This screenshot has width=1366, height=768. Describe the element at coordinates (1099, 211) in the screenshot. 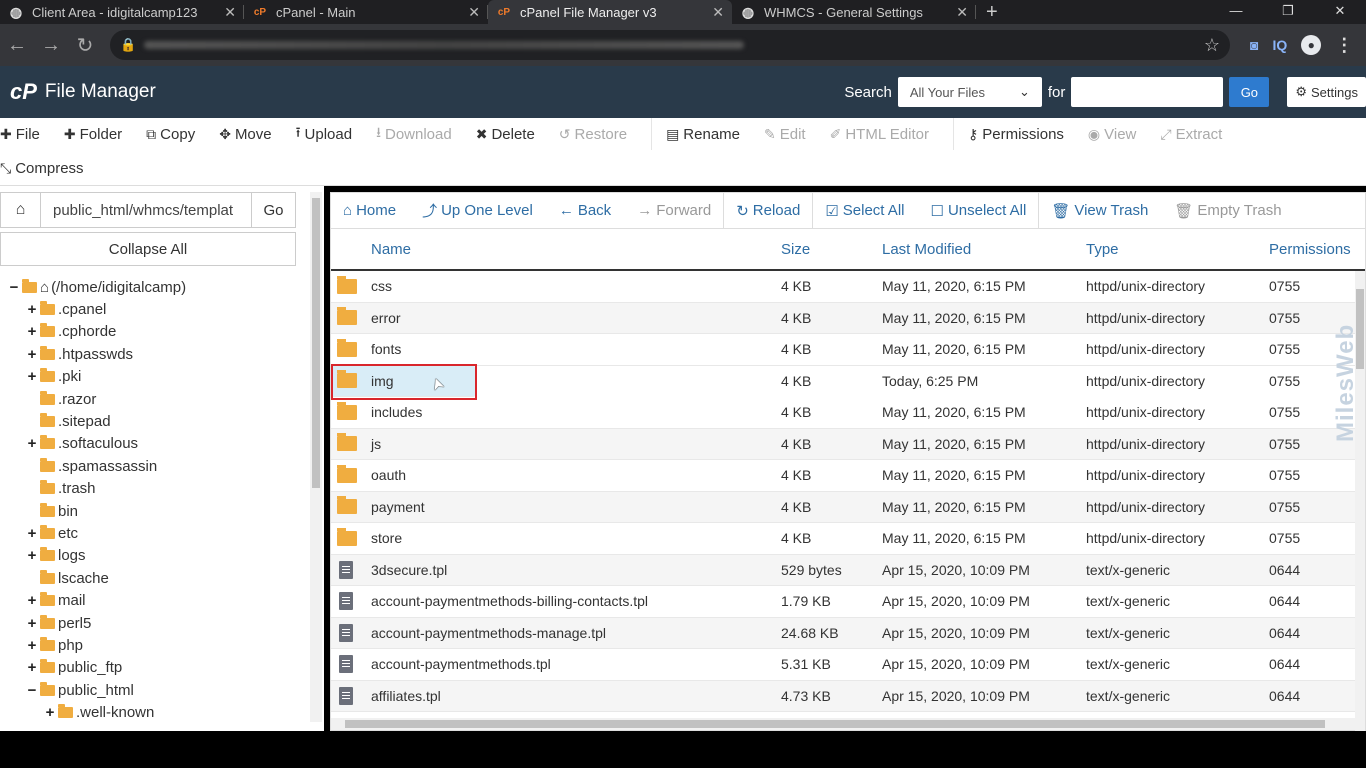

I see `nav-view-trash-button: 🗑 View Trash` at that location.